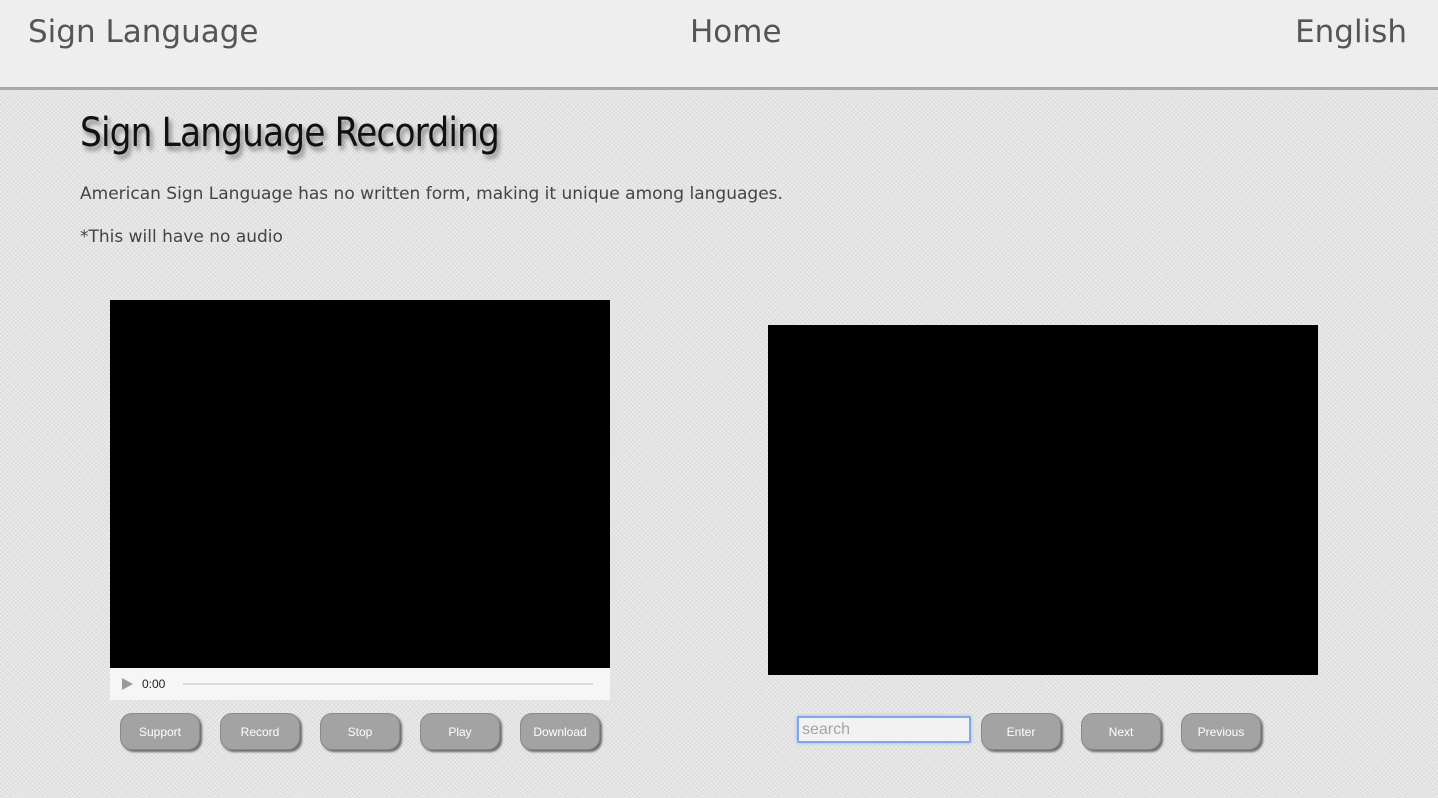 The width and height of the screenshot is (1438, 798). I want to click on enter-button: Enter, so click(1021, 731).